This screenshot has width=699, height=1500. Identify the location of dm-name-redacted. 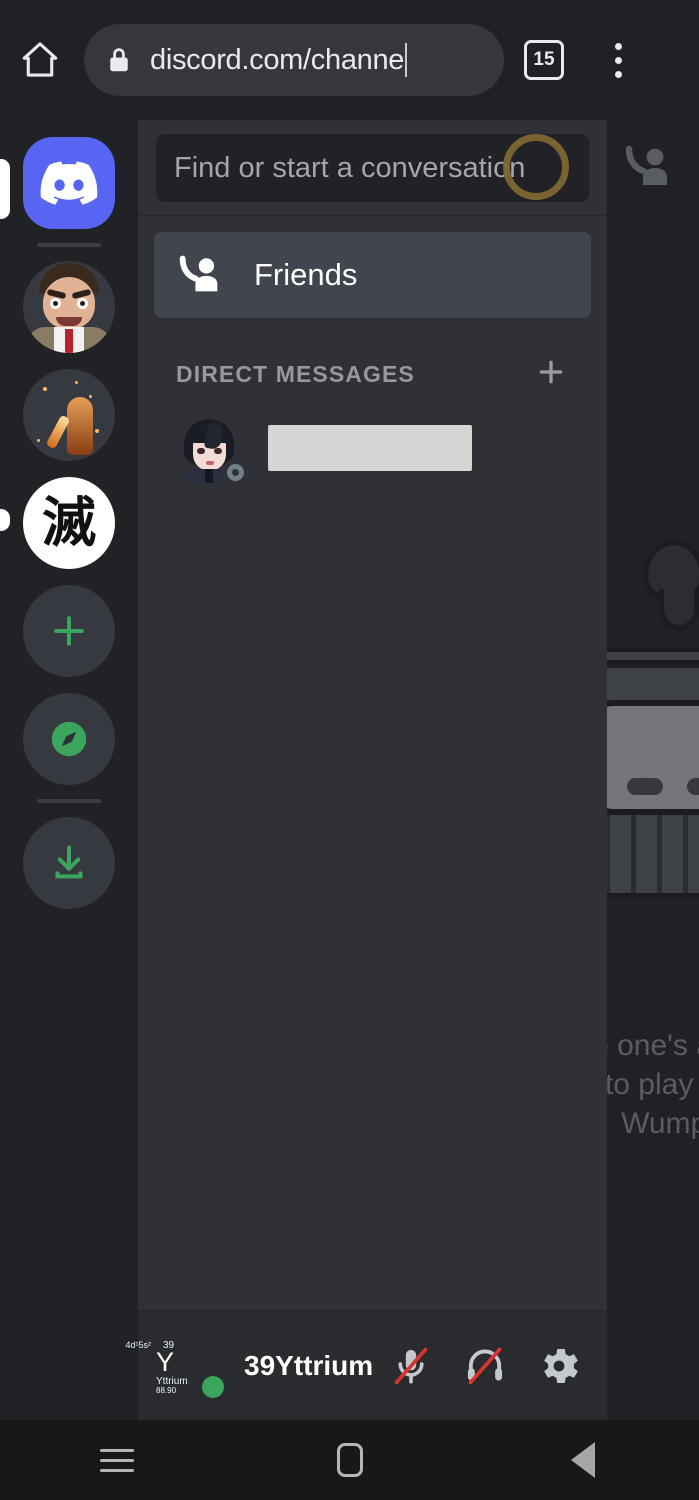
(370, 448).